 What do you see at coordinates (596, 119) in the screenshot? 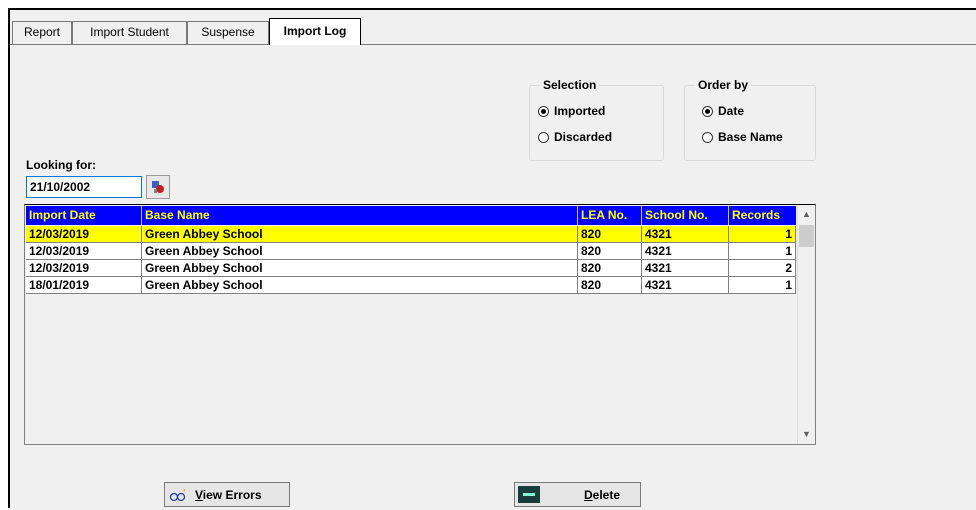
I see `selection-group: Selection Imported Discarded` at bounding box center [596, 119].